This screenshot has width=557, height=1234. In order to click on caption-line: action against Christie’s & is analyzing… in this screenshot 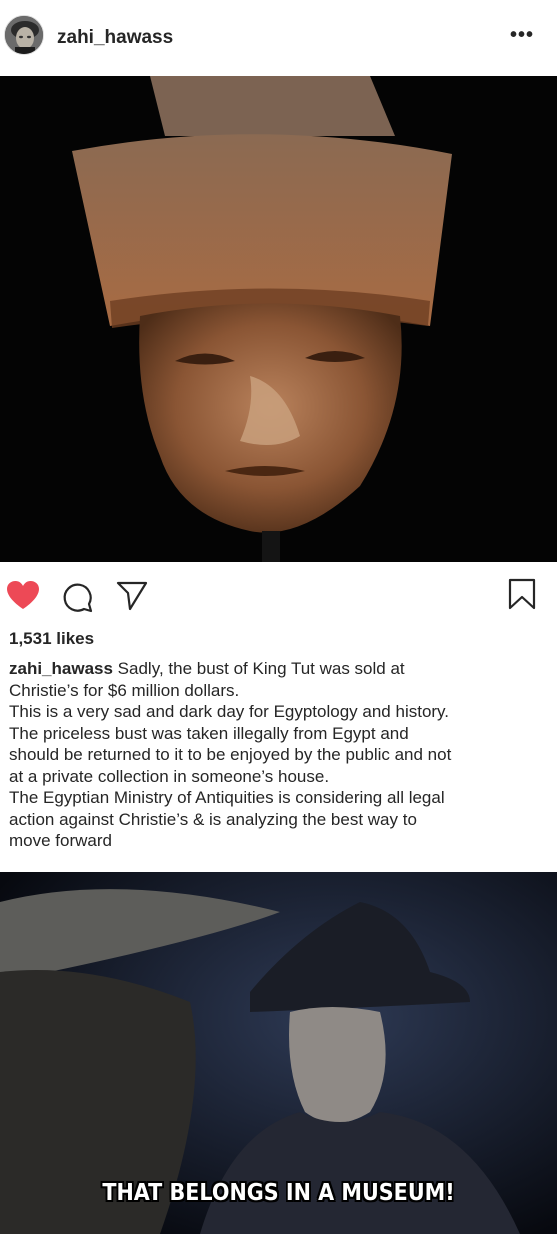, I will do `click(213, 819)`.